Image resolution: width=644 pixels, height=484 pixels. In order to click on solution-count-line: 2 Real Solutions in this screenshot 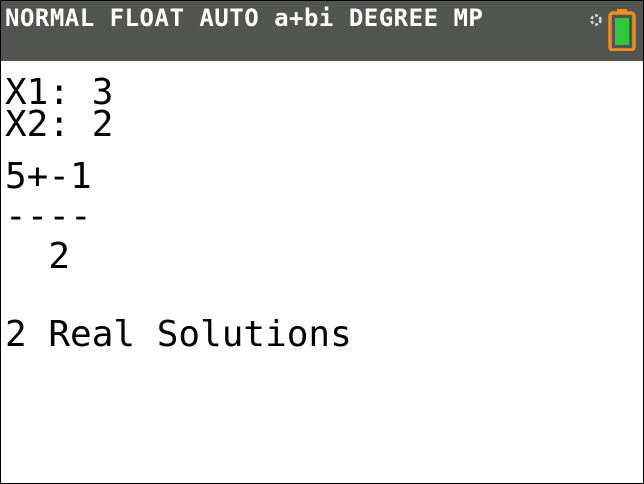, I will do `click(178, 334)`.